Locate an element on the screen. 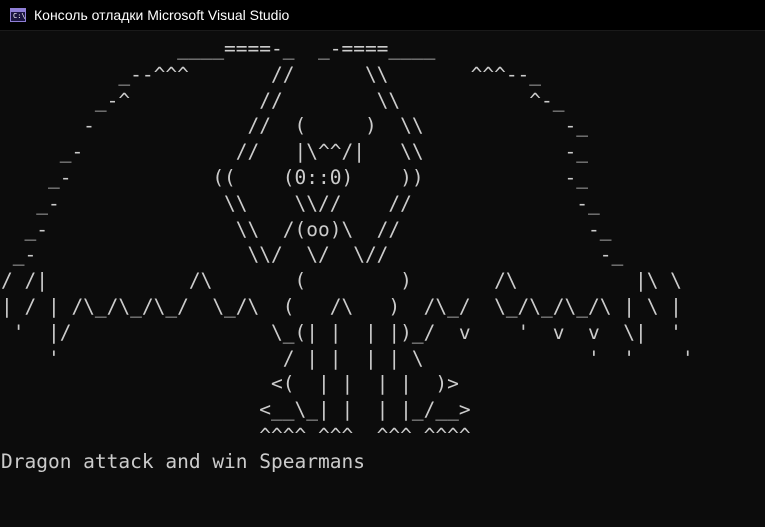 The width and height of the screenshot is (765, 527). console-app-icon: C:\ is located at coordinates (18, 15).